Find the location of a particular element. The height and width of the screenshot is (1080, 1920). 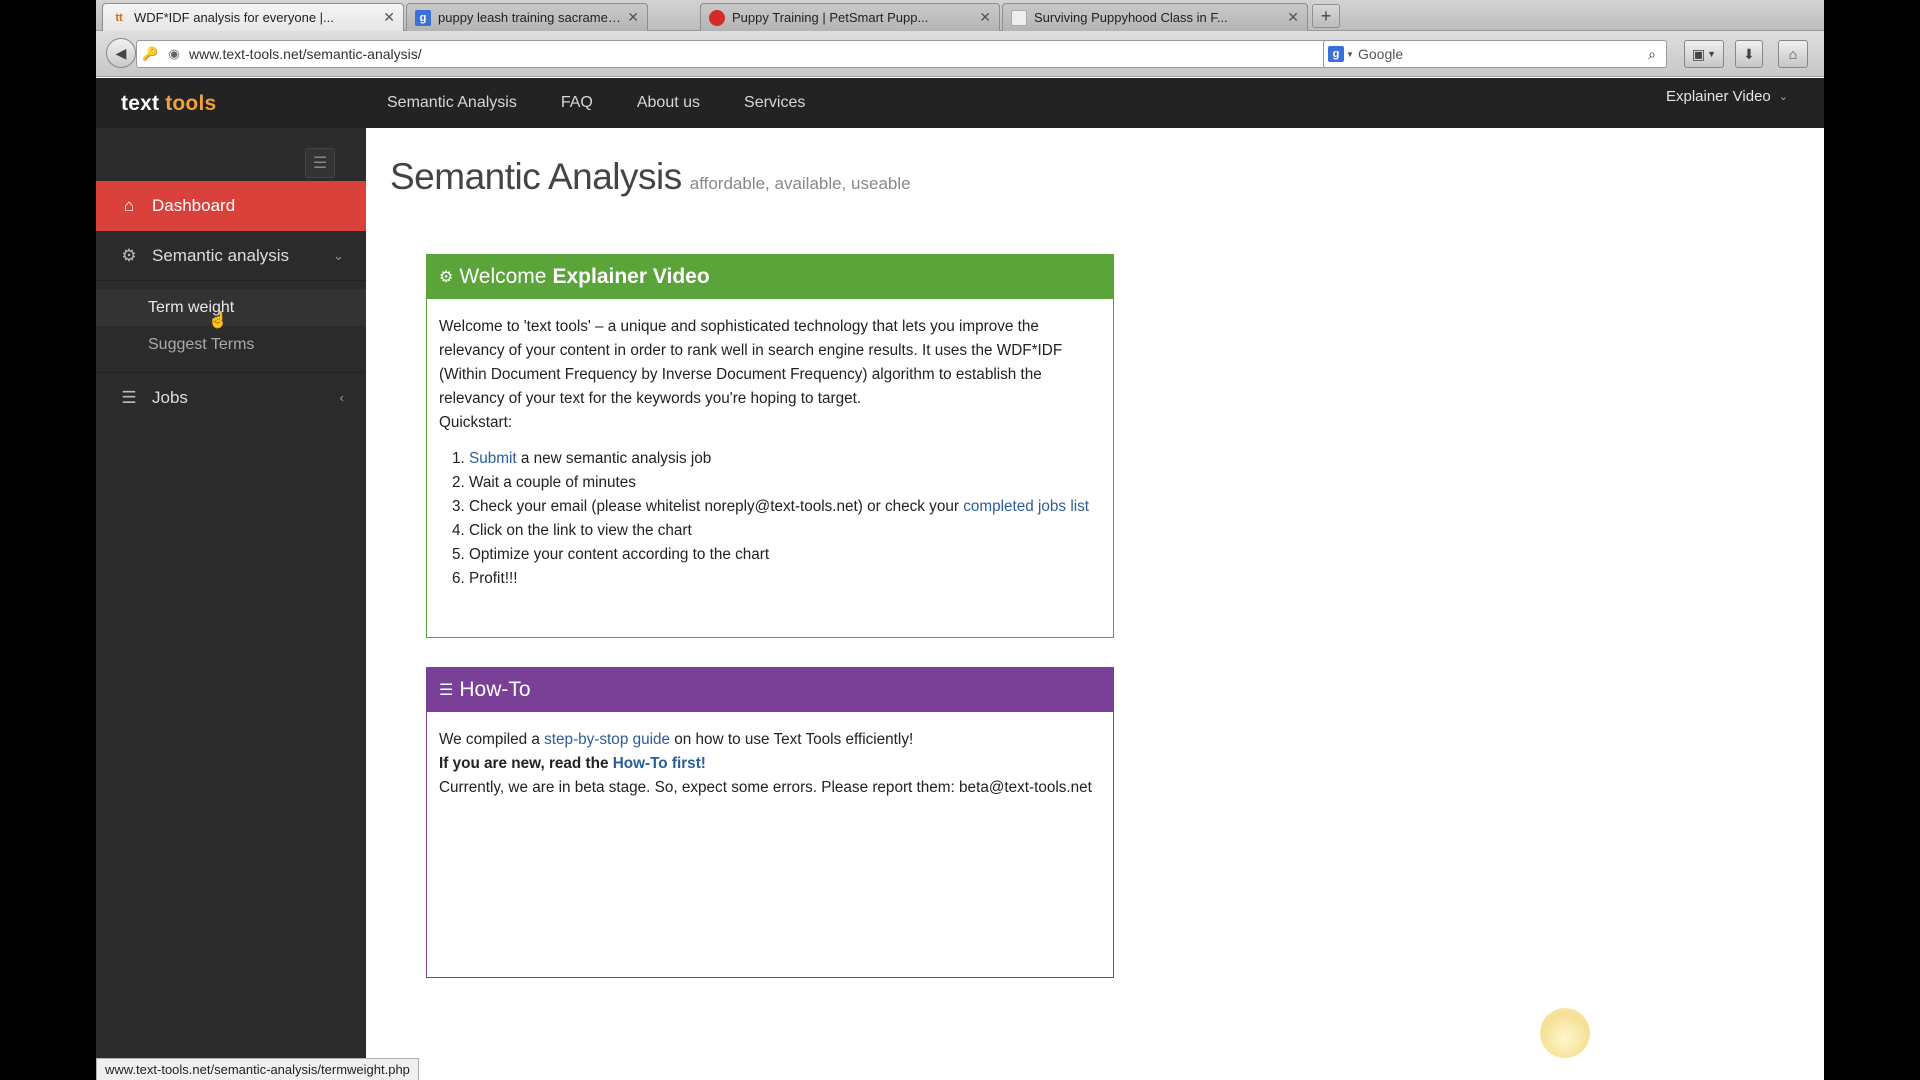

howto-first-link: How-To first! is located at coordinates (659, 763).